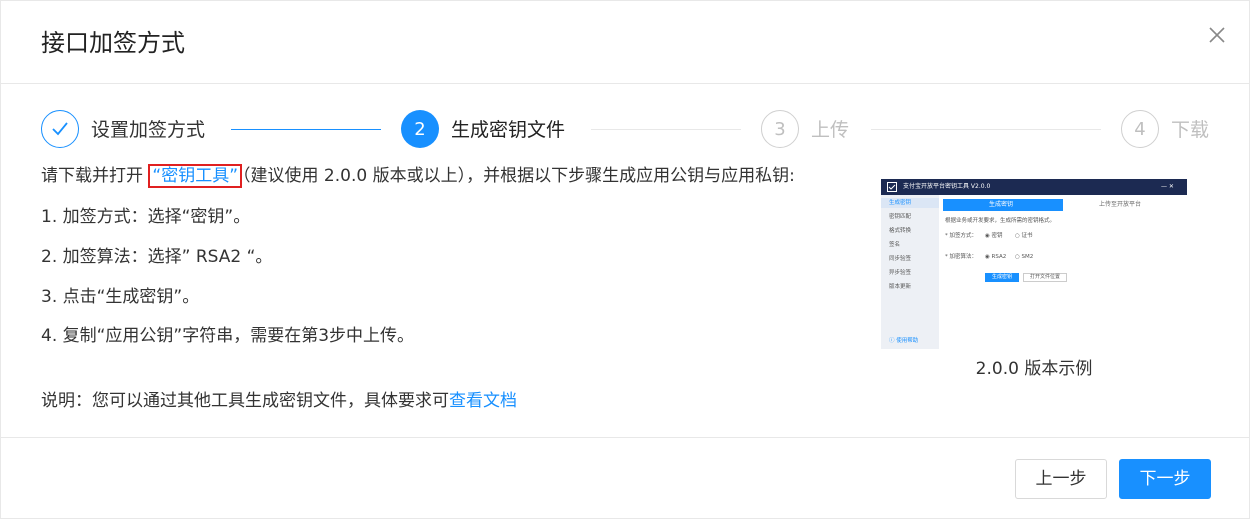  Describe the element at coordinates (996, 257) in the screenshot. I see `preview-row2-option: ◉ RSA2` at that location.